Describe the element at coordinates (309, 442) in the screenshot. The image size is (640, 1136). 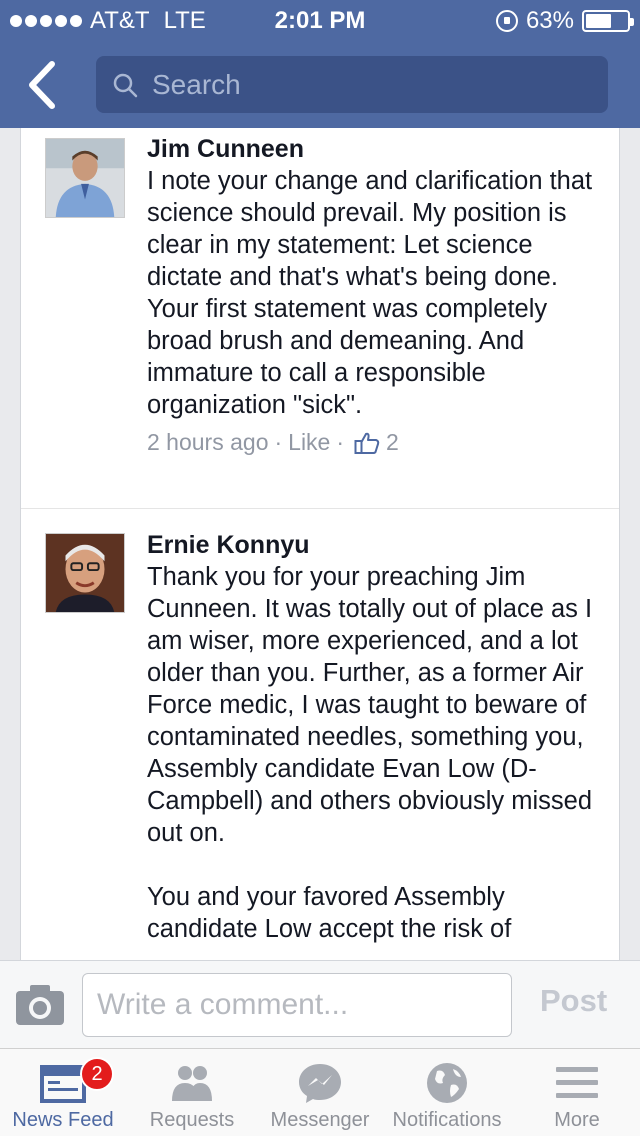
I see `like-button: Like` at that location.